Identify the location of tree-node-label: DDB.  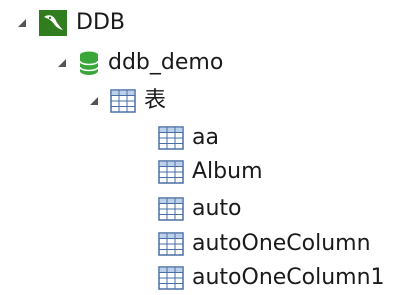
(100, 22).